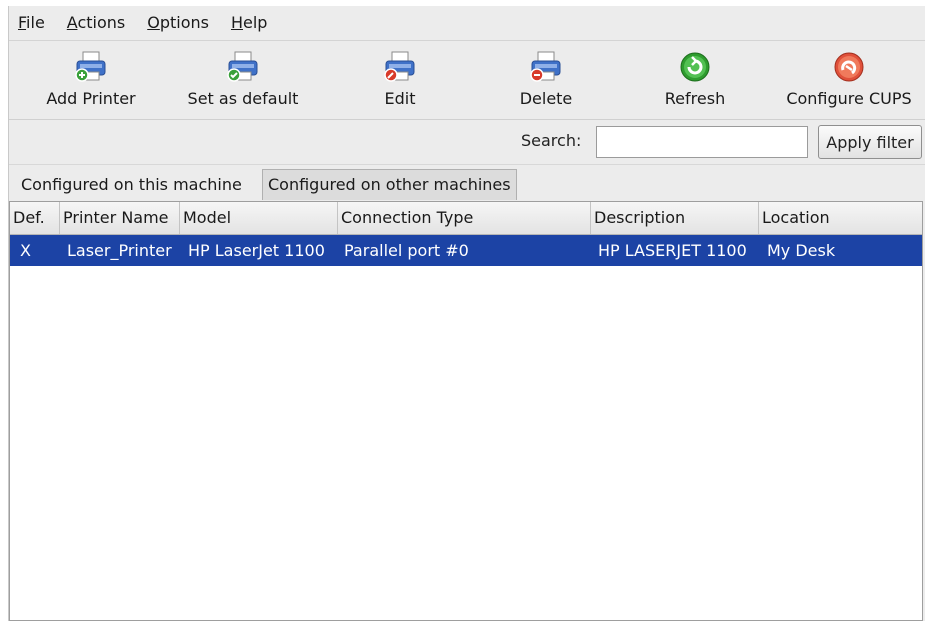 Image resolution: width=927 pixels, height=621 pixels. I want to click on tab-configured-this-machine: Configured on this machine, so click(131, 184).